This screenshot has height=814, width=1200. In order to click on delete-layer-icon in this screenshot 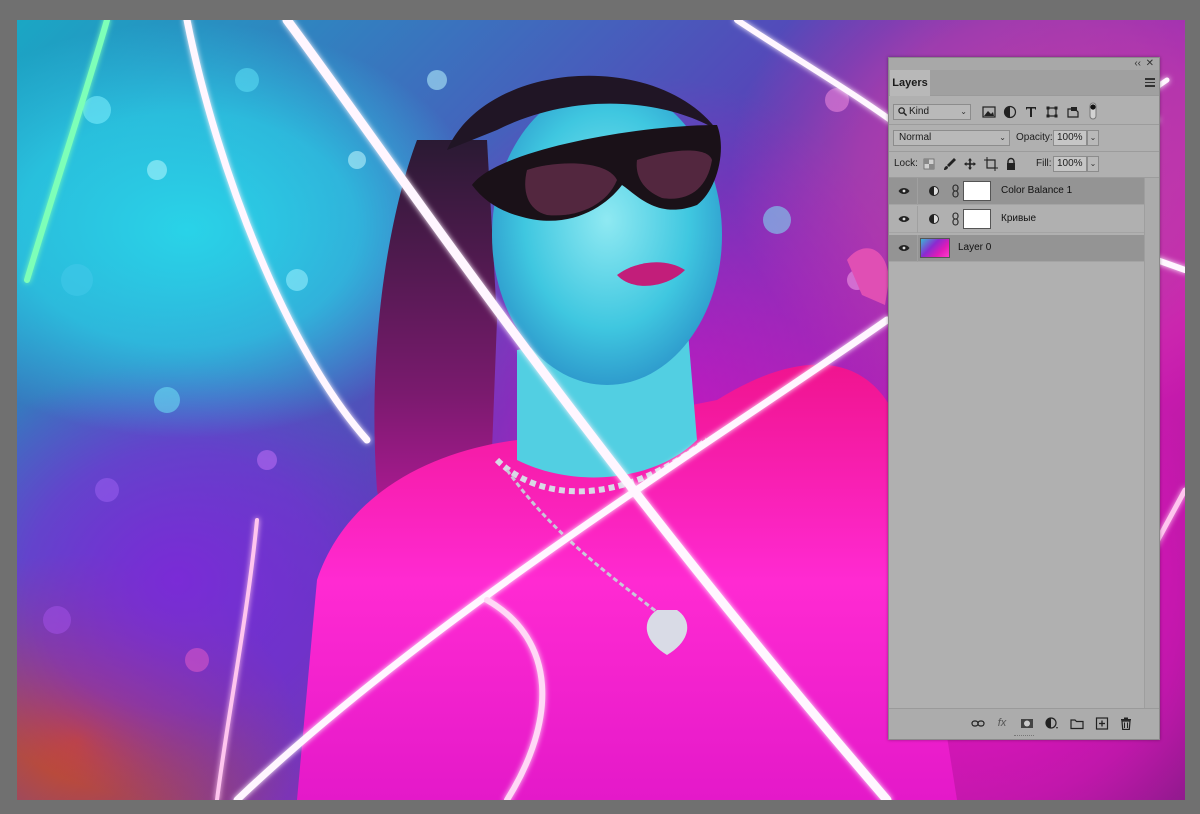, I will do `click(1126, 723)`.